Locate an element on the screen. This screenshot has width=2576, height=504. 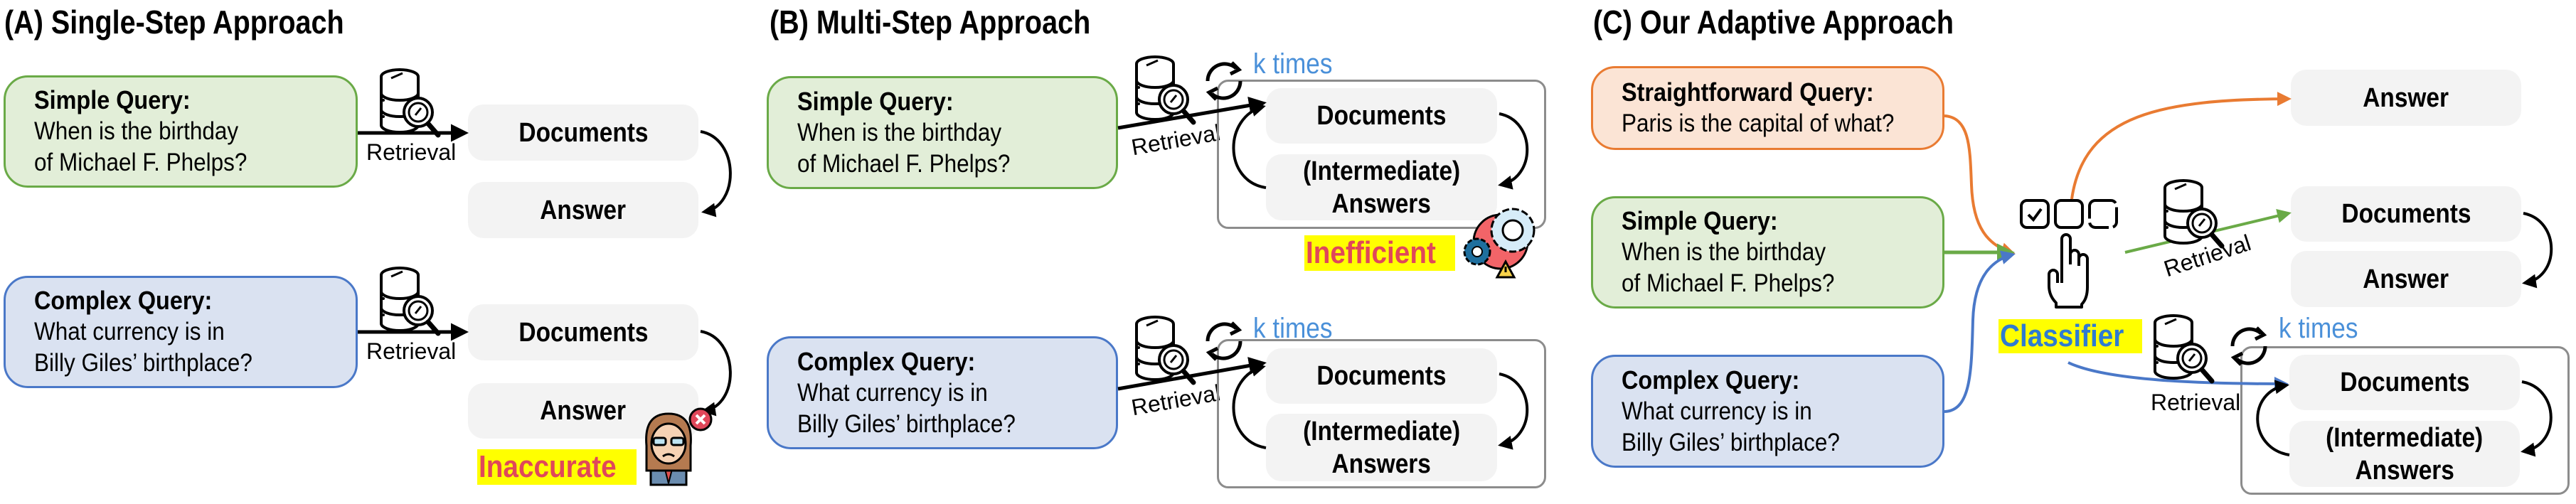
panel-c-title: (C) Our Adaptive Approach is located at coordinates (1773, 22).